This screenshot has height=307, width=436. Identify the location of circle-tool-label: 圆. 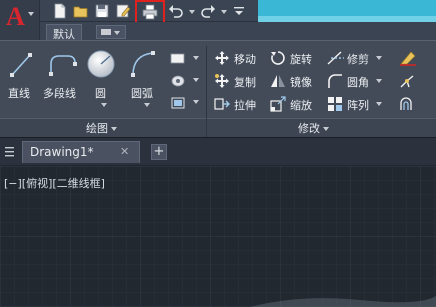
(100, 93).